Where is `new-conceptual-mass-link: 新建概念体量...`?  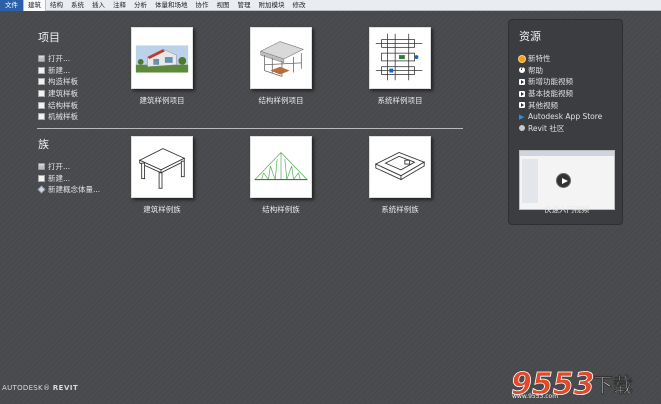
new-conceptual-mass-link: 新建概念体量... is located at coordinates (68, 190).